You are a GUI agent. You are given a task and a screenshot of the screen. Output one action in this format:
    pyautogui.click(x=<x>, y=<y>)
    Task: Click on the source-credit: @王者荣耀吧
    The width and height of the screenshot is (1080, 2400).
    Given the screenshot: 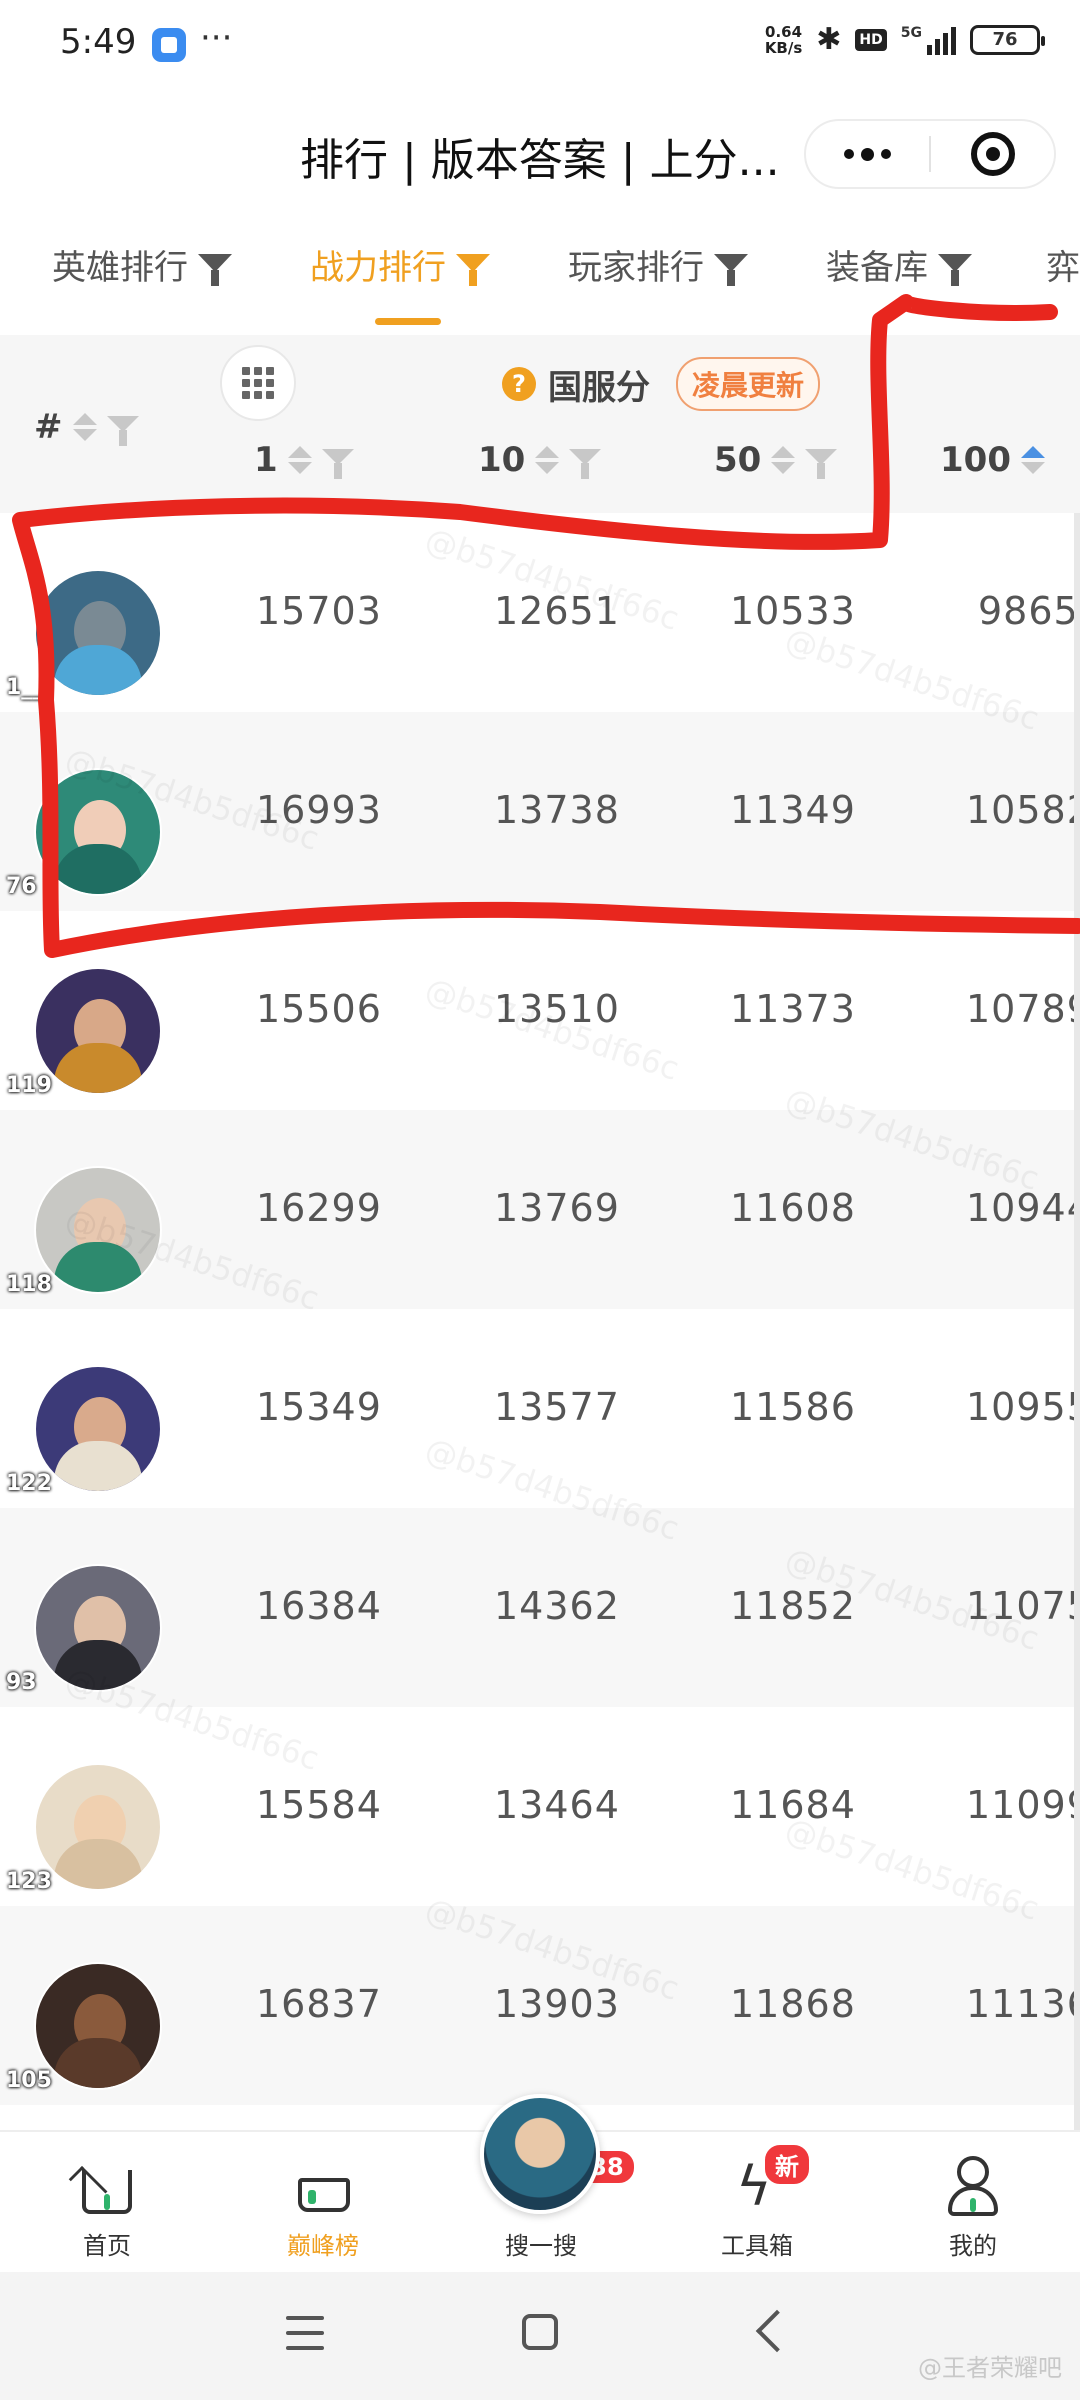 What is the action you would take?
    pyautogui.click(x=990, y=2368)
    